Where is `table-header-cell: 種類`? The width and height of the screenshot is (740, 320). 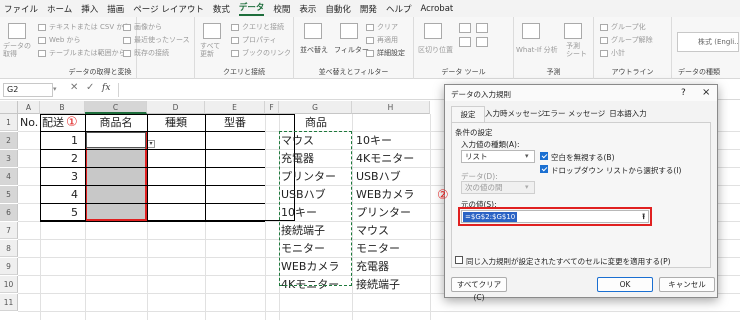
table-header-cell: 種類 is located at coordinates (176, 122).